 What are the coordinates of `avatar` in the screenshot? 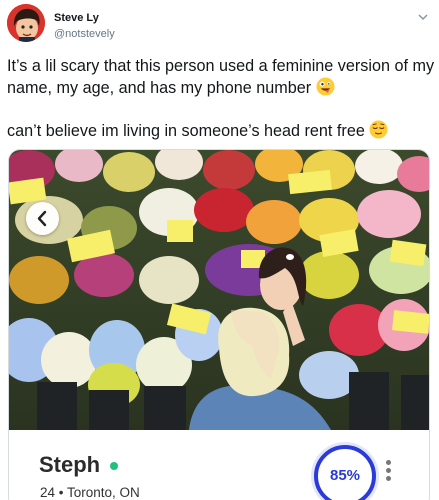 It's located at (26, 23).